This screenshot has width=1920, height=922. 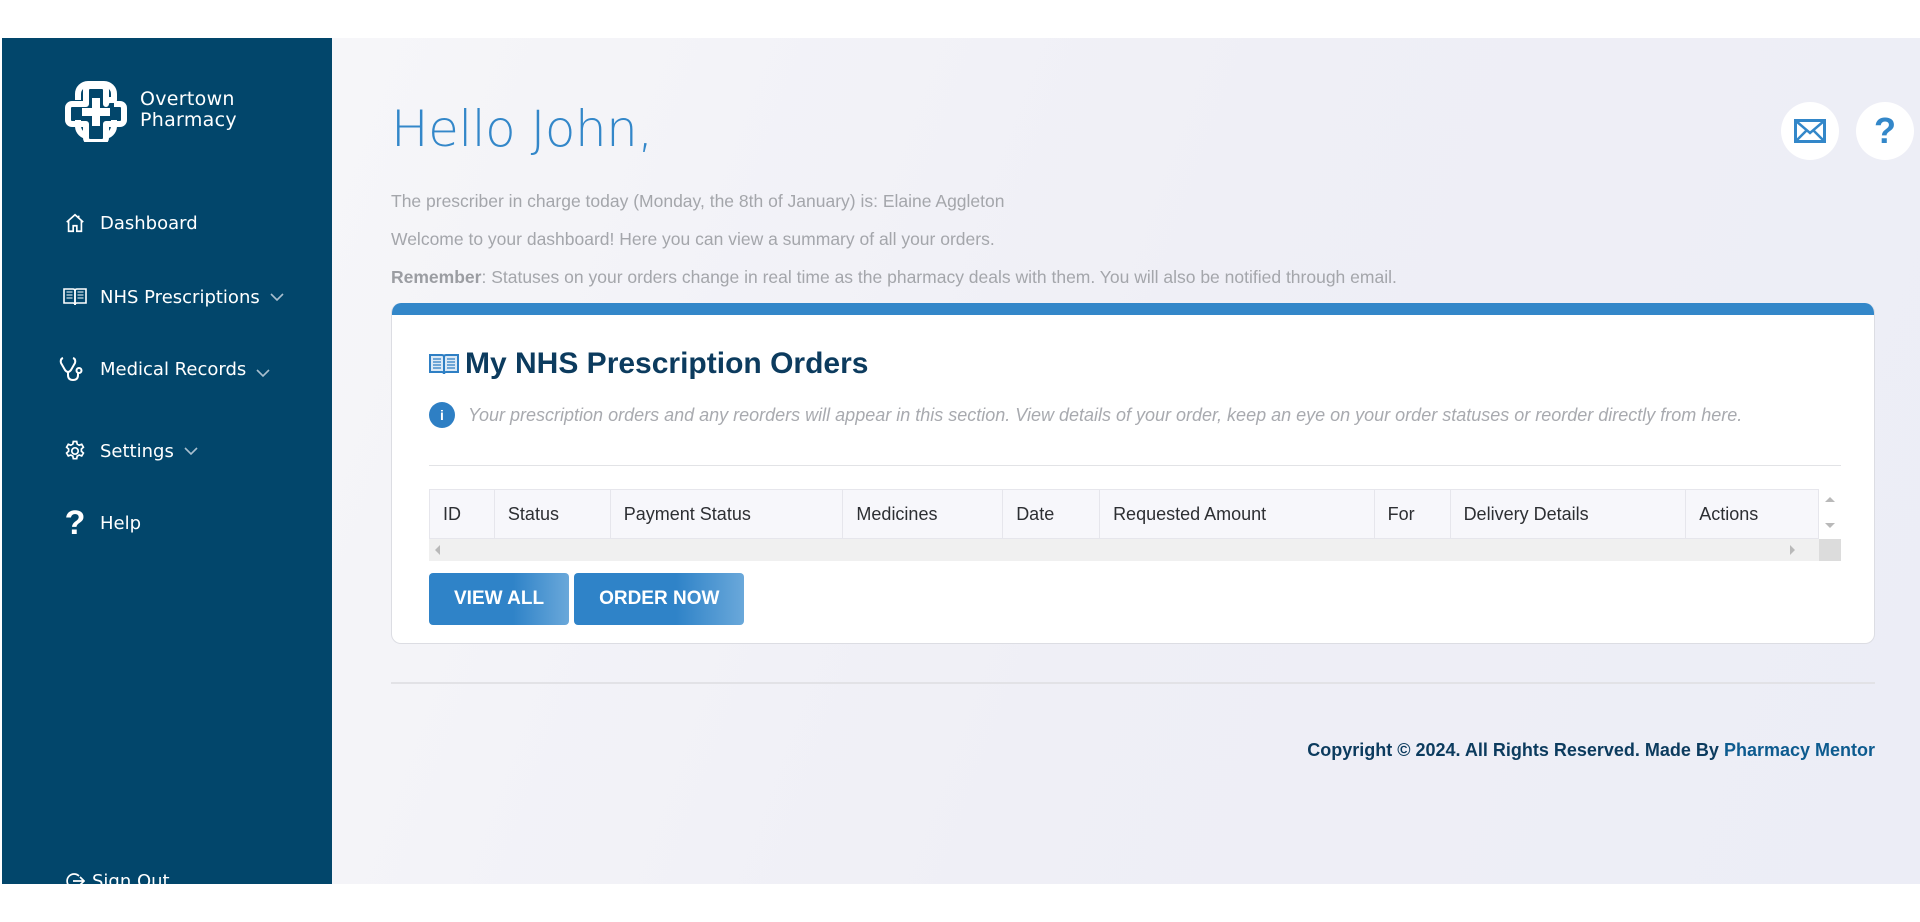 I want to click on column-header-for: For, so click(x=1413, y=514).